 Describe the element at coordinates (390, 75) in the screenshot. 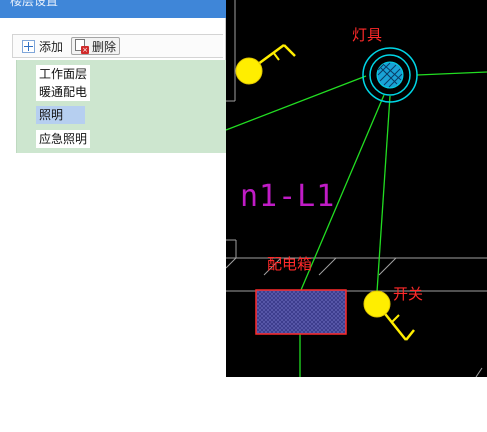

I see `light-fixture-symbol` at that location.